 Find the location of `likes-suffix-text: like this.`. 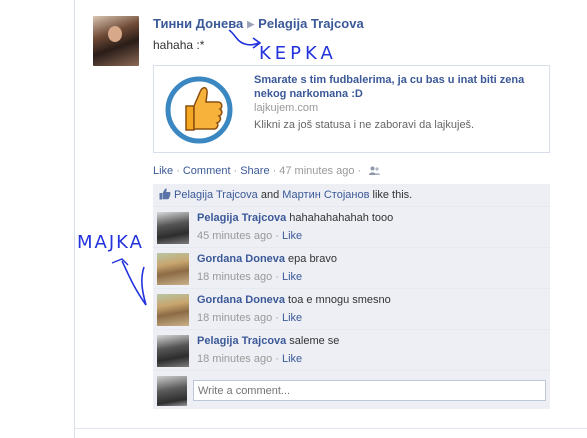

likes-suffix-text: like this. is located at coordinates (392, 195).